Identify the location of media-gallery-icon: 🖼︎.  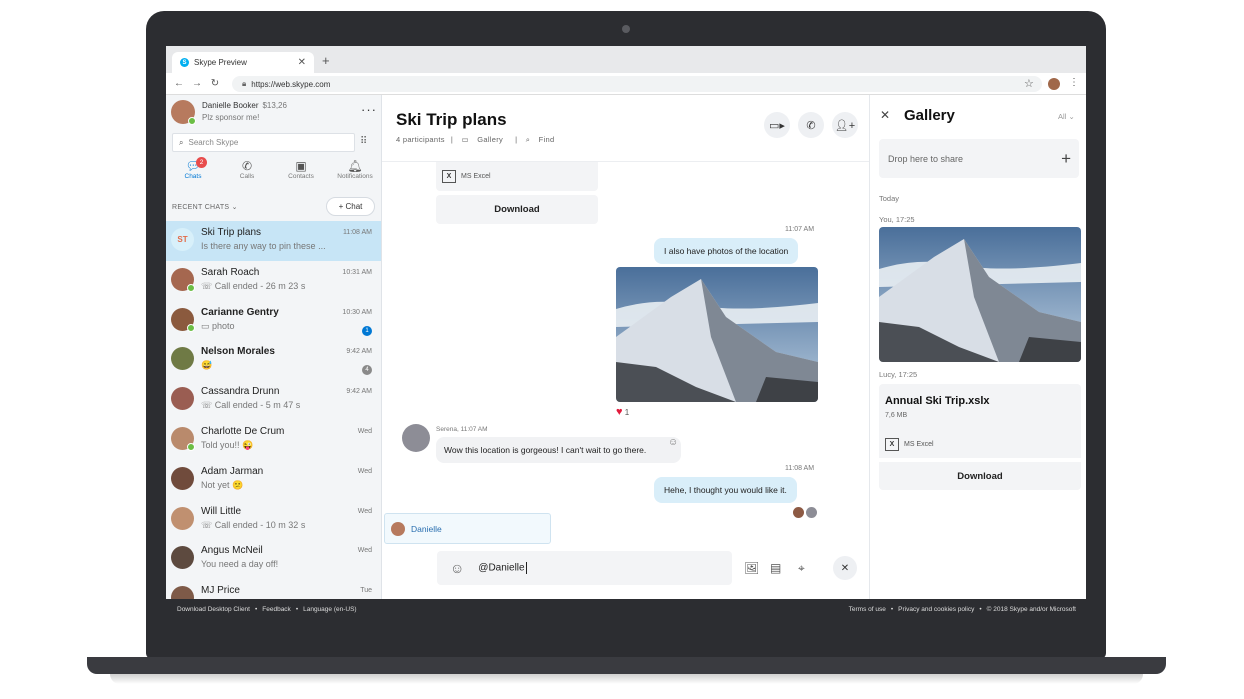
(751, 568).